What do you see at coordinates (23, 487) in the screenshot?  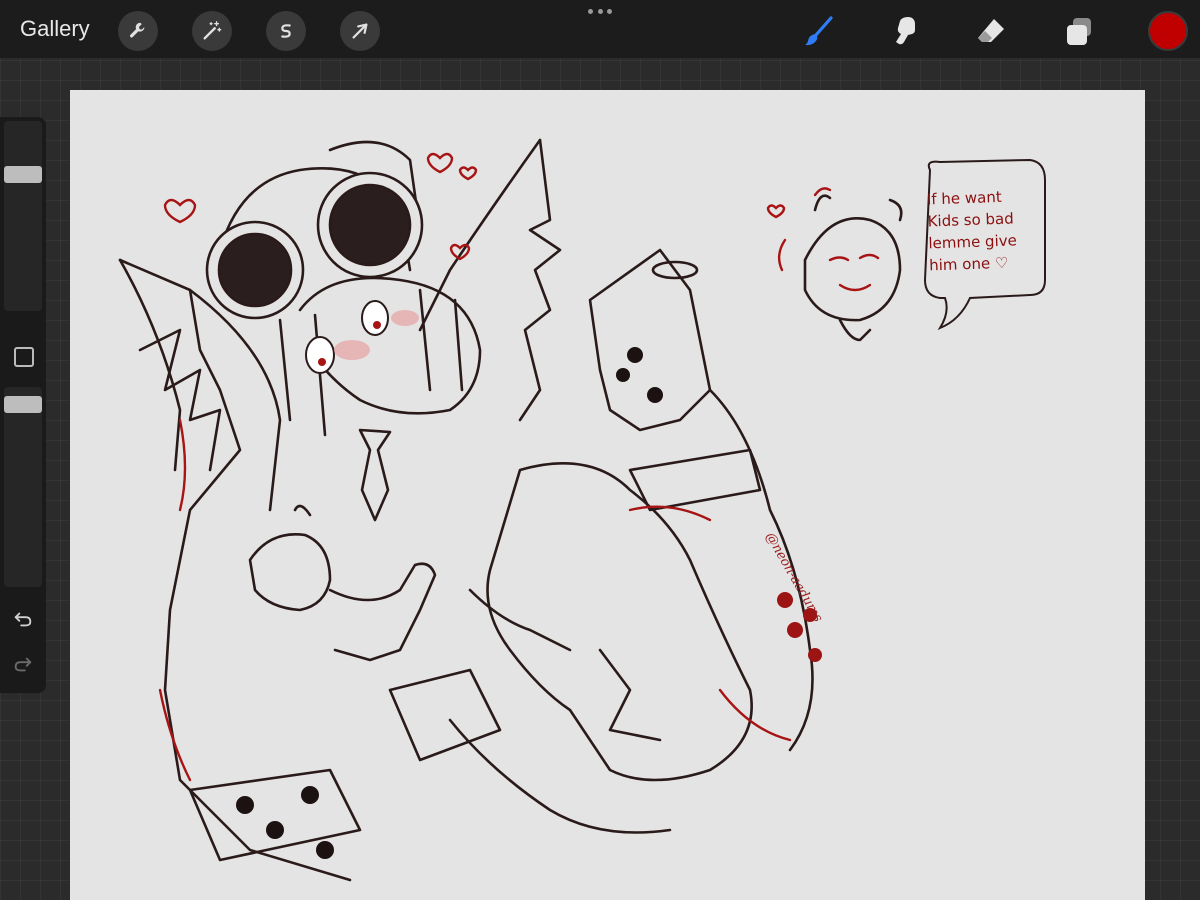 I see `opacity-slider` at bounding box center [23, 487].